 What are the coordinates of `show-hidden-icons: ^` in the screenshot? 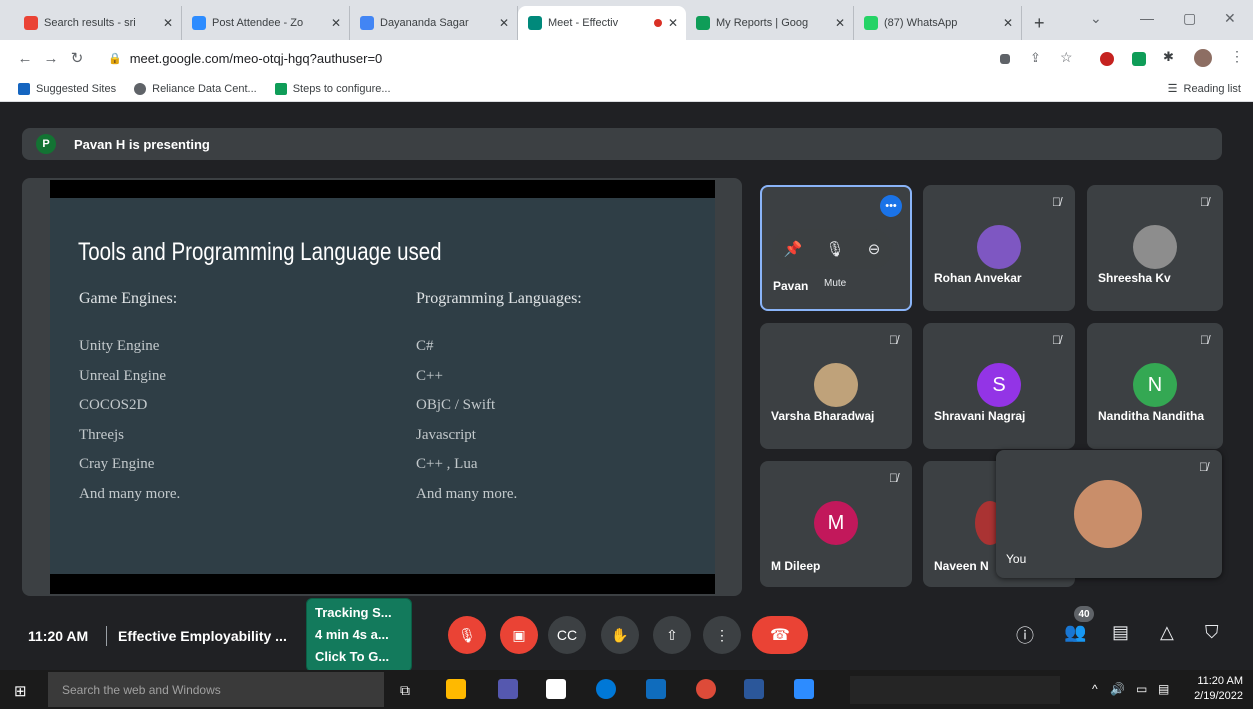 It's located at (1095, 689).